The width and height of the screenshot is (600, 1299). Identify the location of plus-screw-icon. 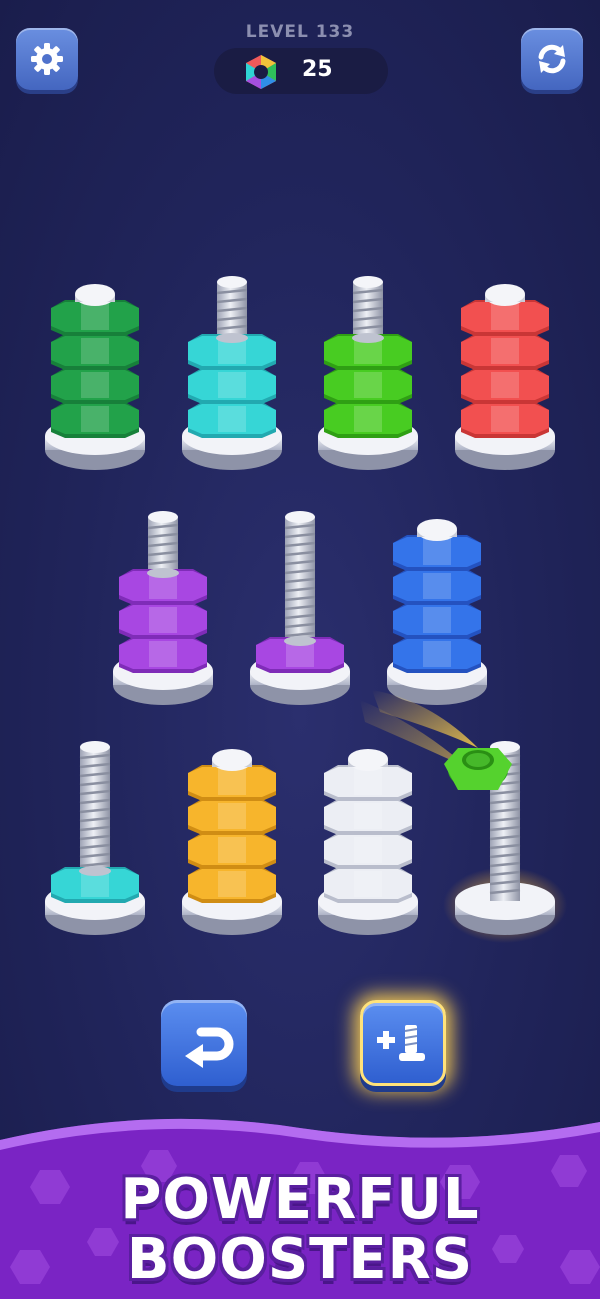
(401, 1043).